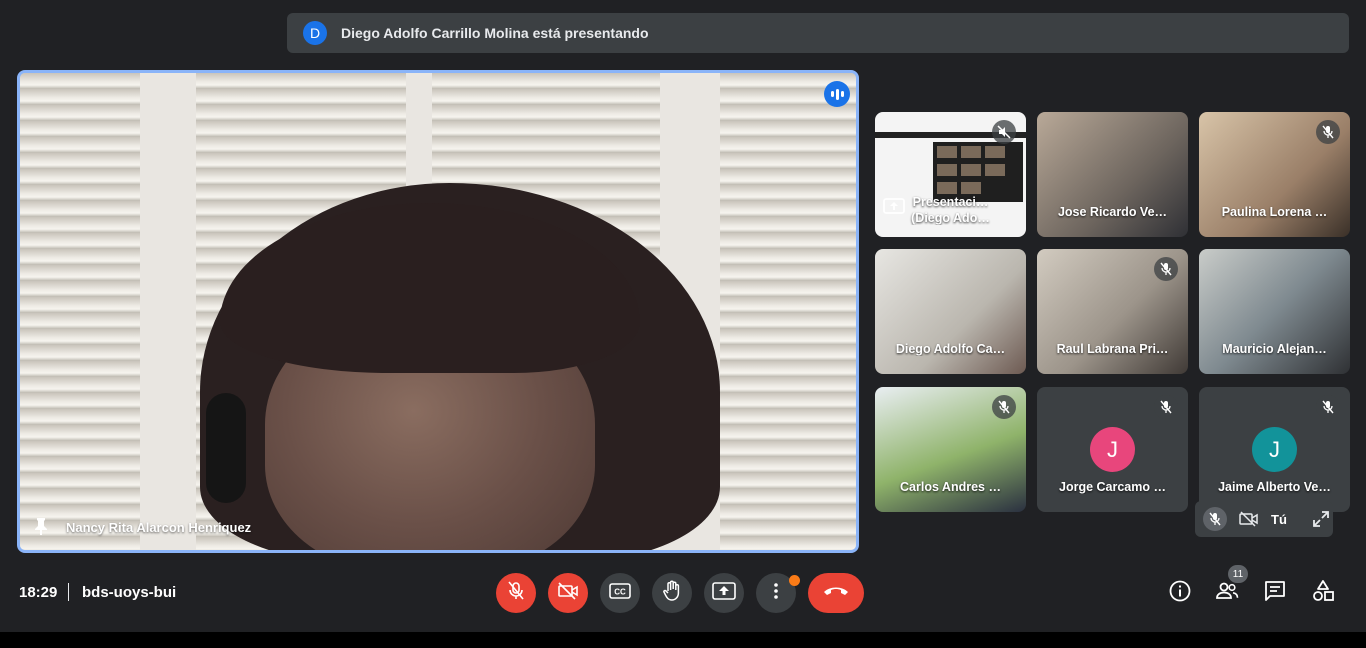  What do you see at coordinates (38, 592) in the screenshot?
I see `meeting-time: 18:29` at bounding box center [38, 592].